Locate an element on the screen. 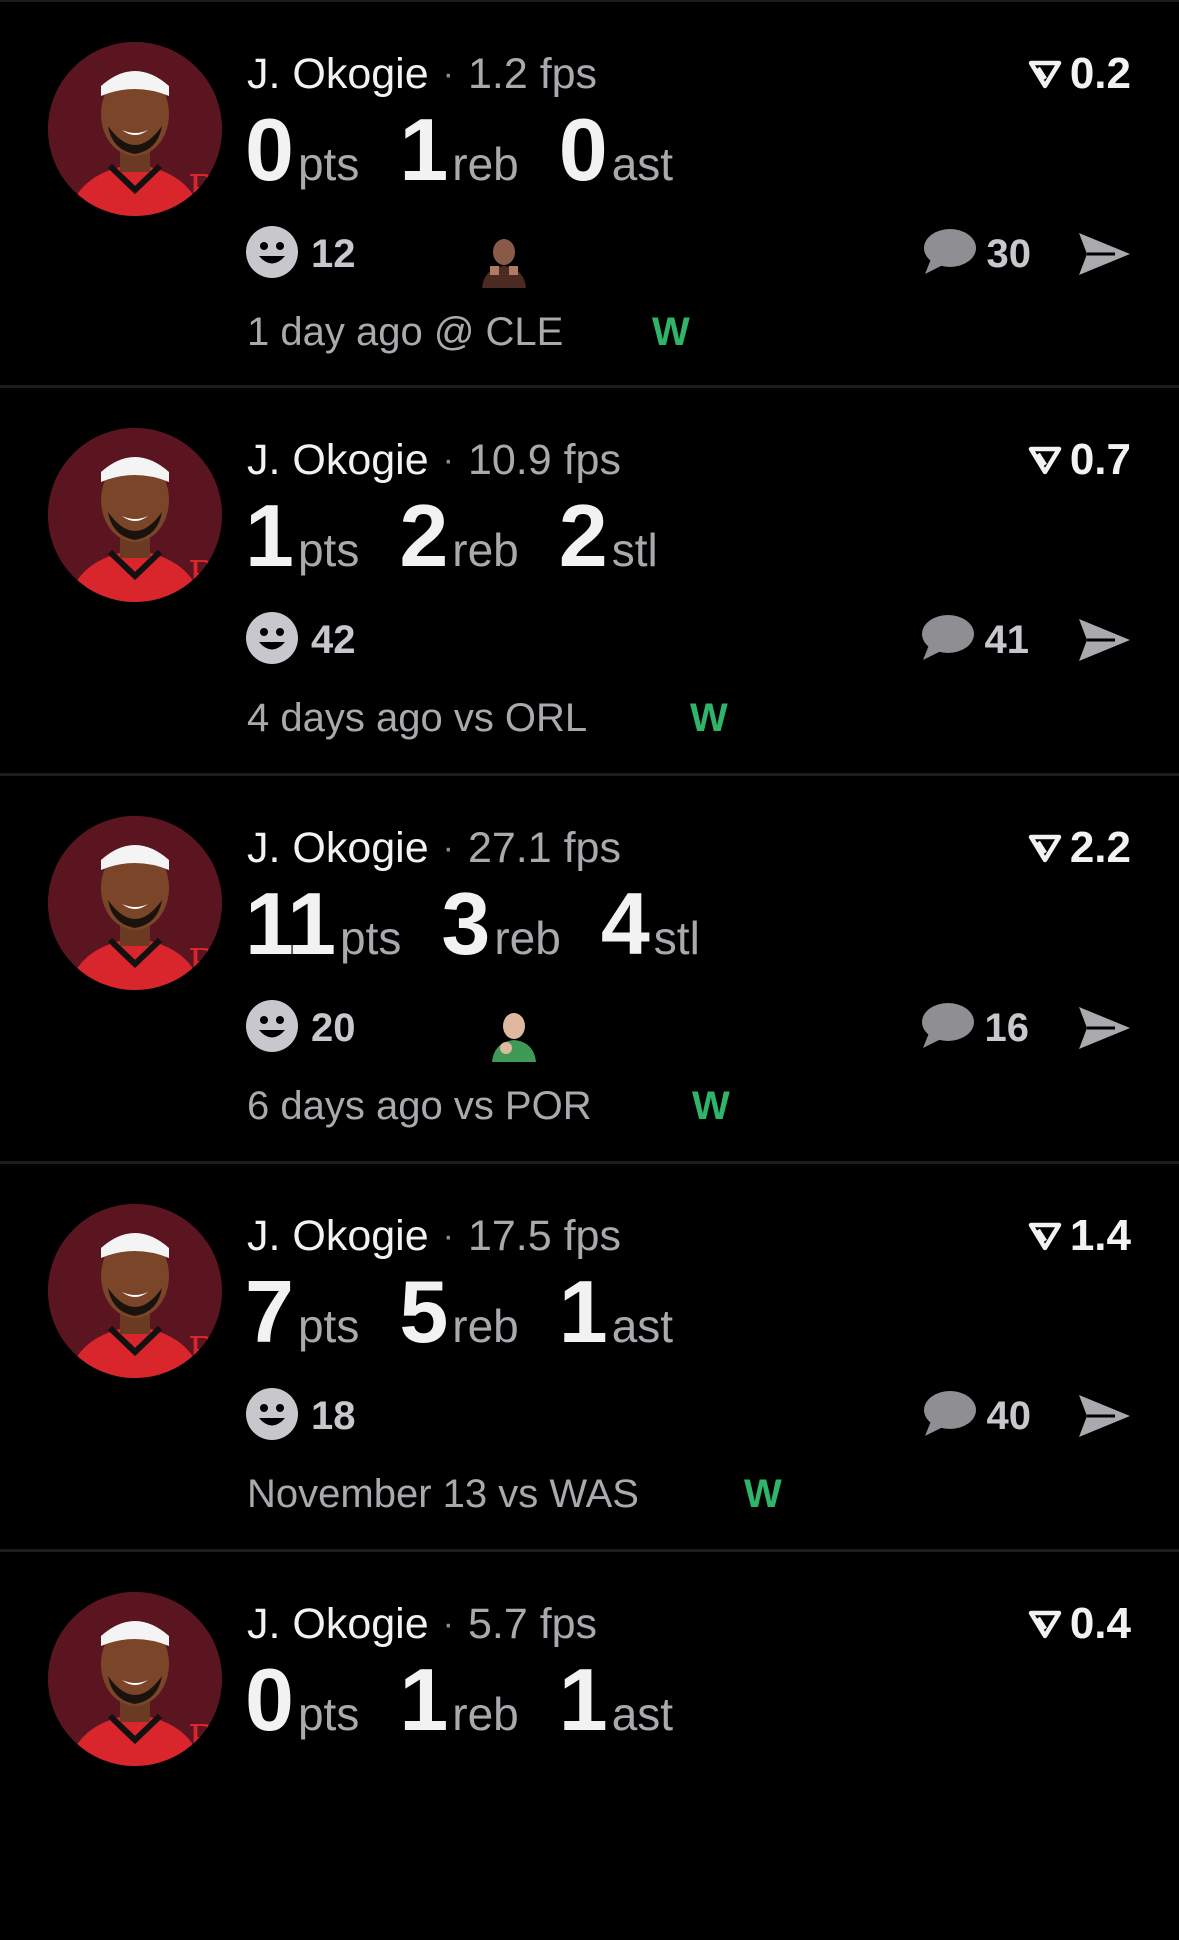 Image resolution: width=1179 pixels, height=1940 pixels. stat-line: 0 pts 1 reb 0 ast is located at coordinates (479, 154).